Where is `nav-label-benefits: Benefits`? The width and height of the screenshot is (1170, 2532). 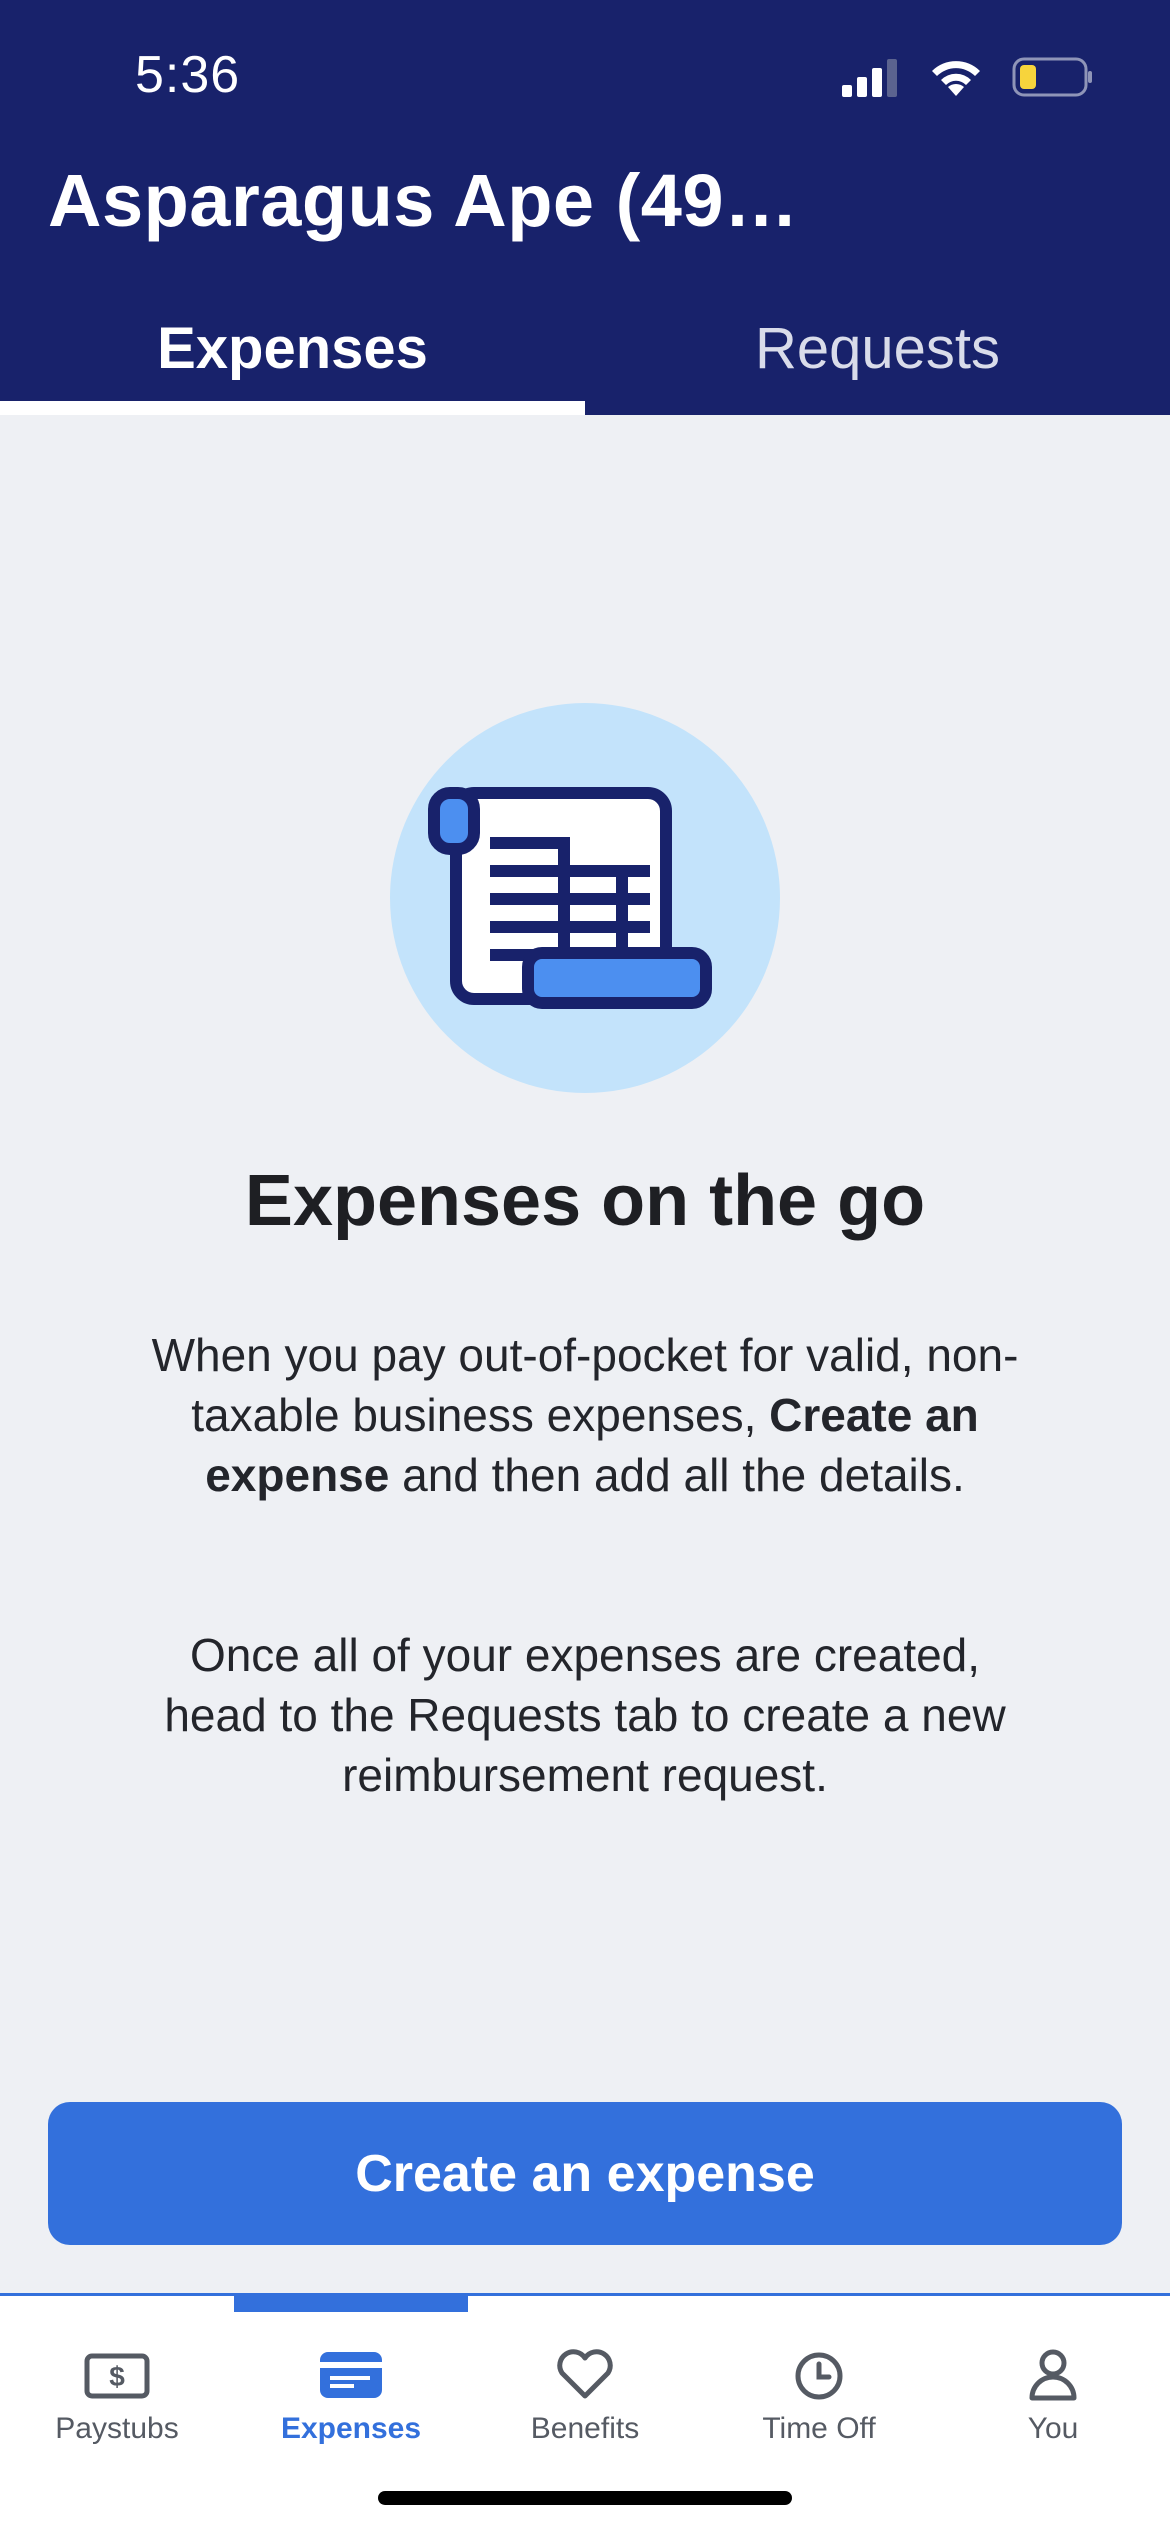 nav-label-benefits: Benefits is located at coordinates (585, 2428).